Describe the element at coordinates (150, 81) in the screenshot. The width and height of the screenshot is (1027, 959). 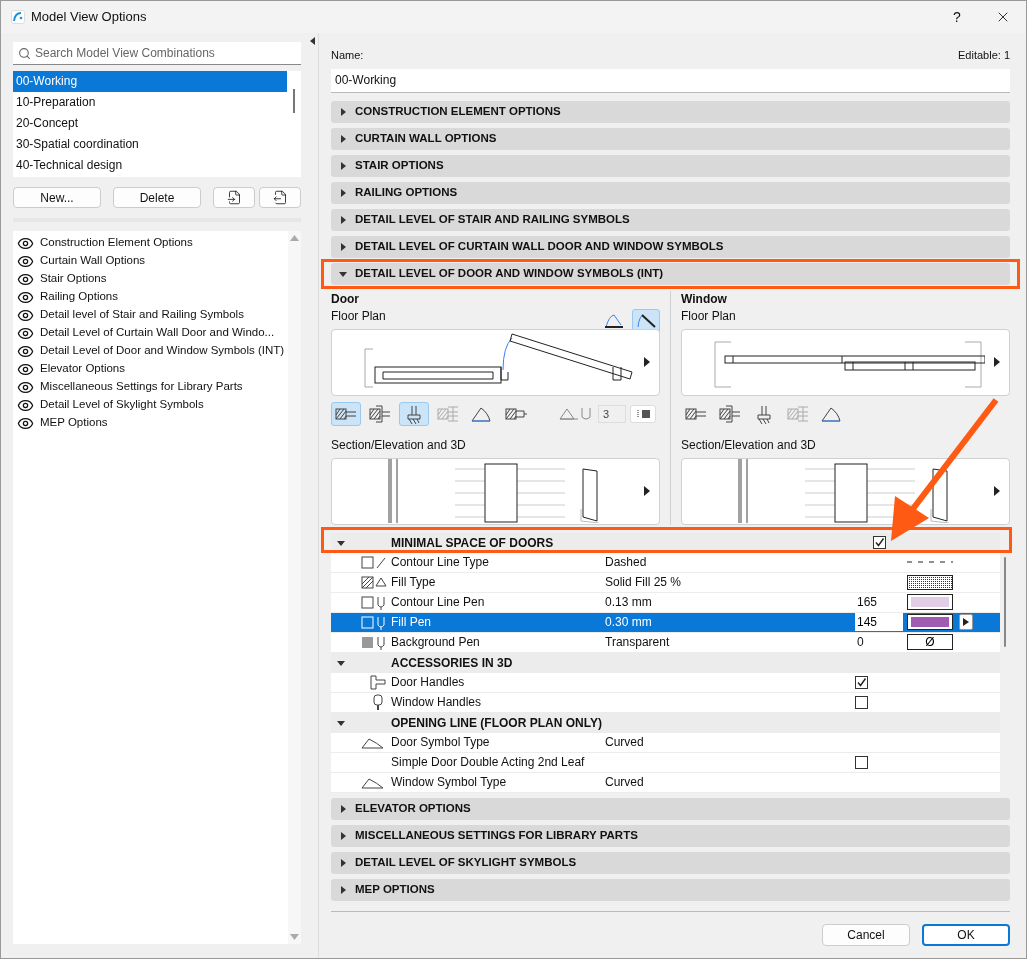
I see `combination-item: 00-Working` at that location.